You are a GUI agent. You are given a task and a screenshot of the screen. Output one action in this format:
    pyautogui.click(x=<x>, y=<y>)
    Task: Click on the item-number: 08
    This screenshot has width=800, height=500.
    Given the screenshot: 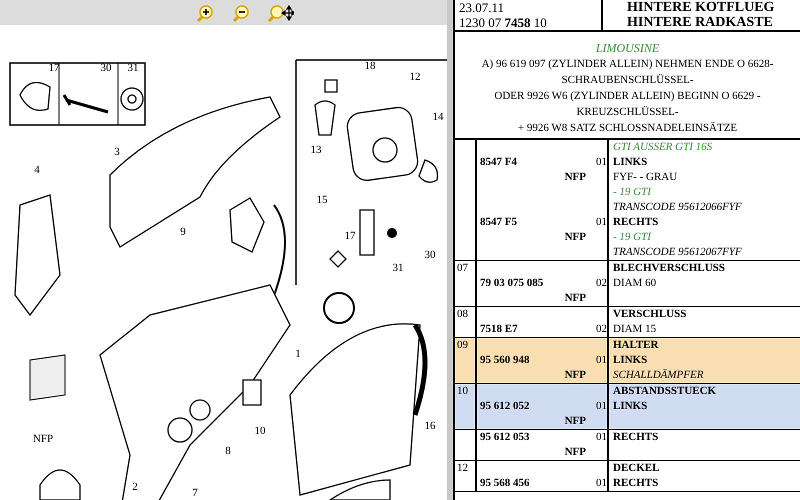 What is the action you would take?
    pyautogui.click(x=462, y=314)
    